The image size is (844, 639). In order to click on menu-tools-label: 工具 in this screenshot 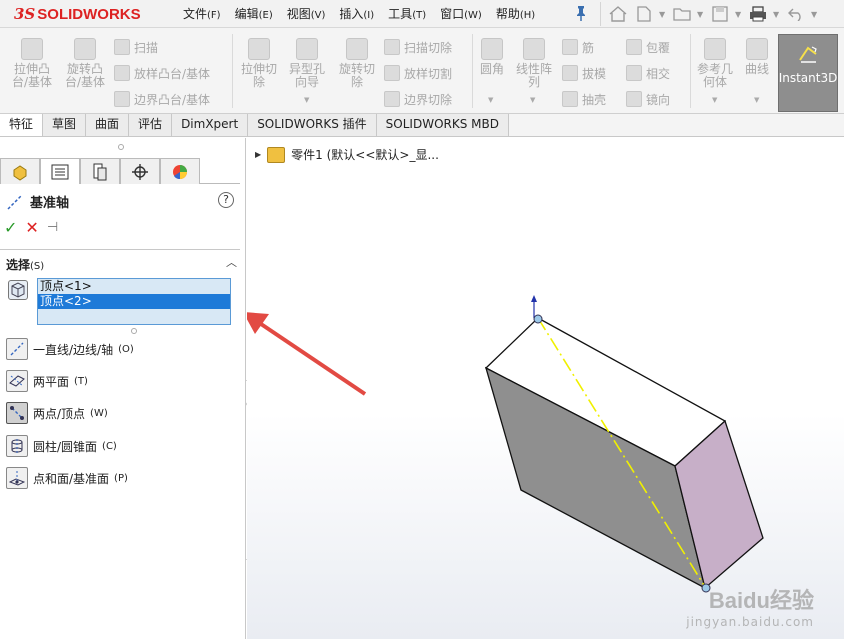, I will do `click(400, 14)`.